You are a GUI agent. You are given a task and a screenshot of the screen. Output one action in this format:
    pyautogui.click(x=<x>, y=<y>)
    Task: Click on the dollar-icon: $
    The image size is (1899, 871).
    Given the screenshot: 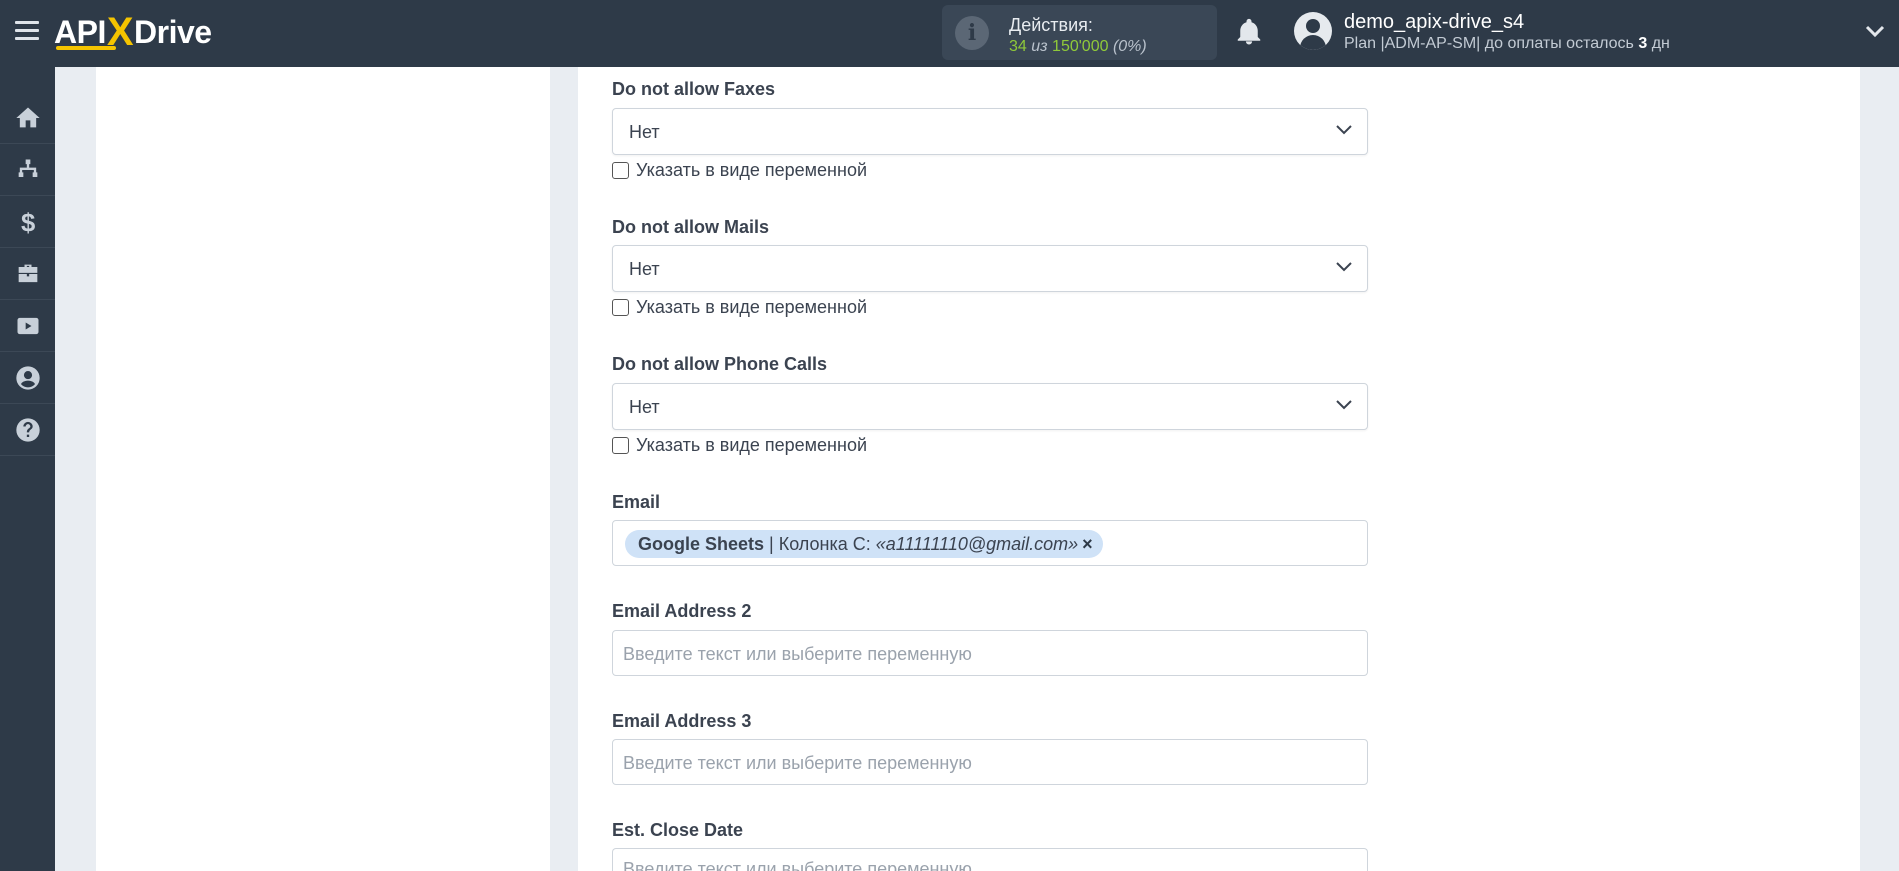 What is the action you would take?
    pyautogui.click(x=28, y=222)
    